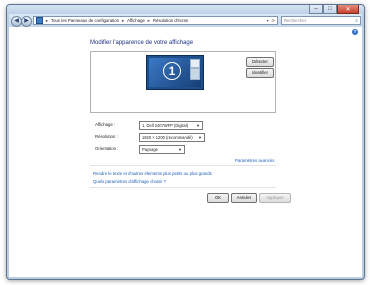  I want to click on dropdown-arrow-icon: ▾, so click(268, 20).